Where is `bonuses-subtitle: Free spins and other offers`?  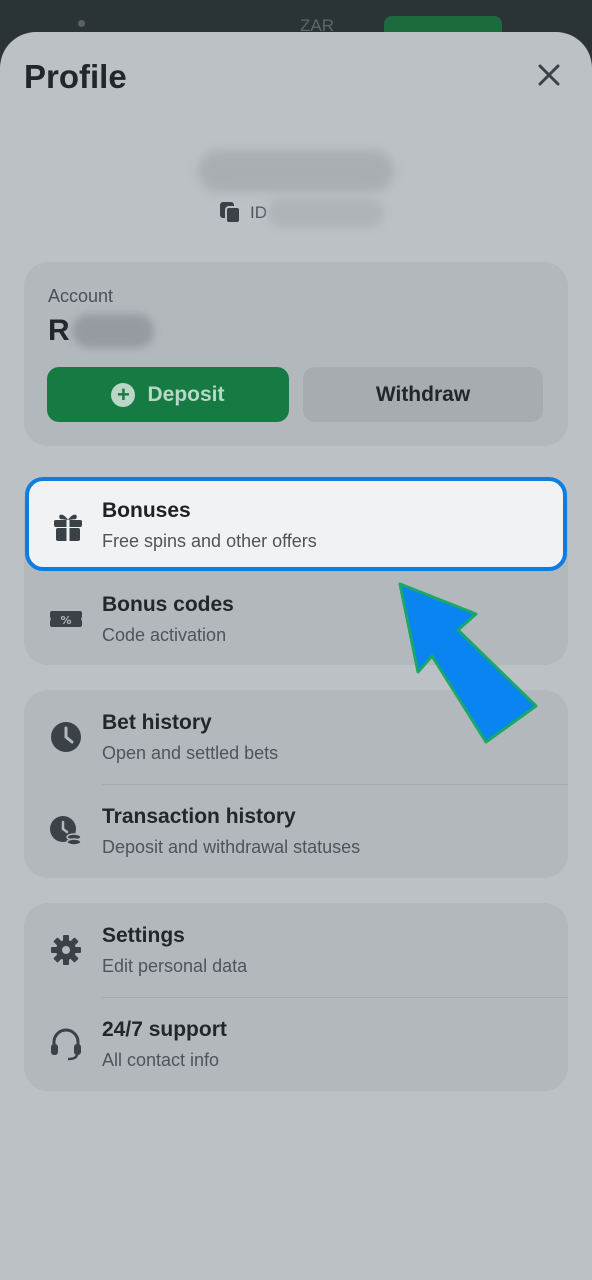 bonuses-subtitle: Free spins and other offers is located at coordinates (209, 541).